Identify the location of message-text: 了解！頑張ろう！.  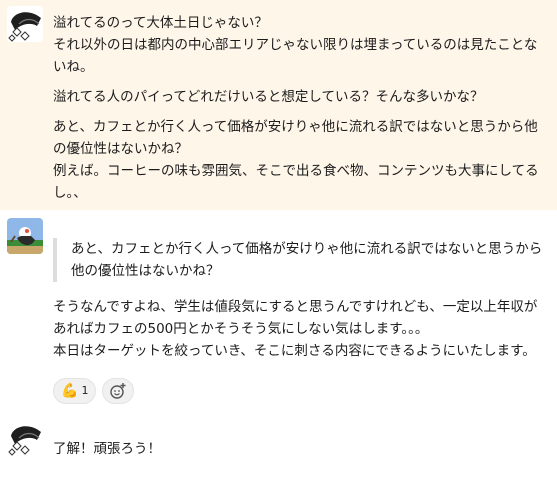
(107, 449).